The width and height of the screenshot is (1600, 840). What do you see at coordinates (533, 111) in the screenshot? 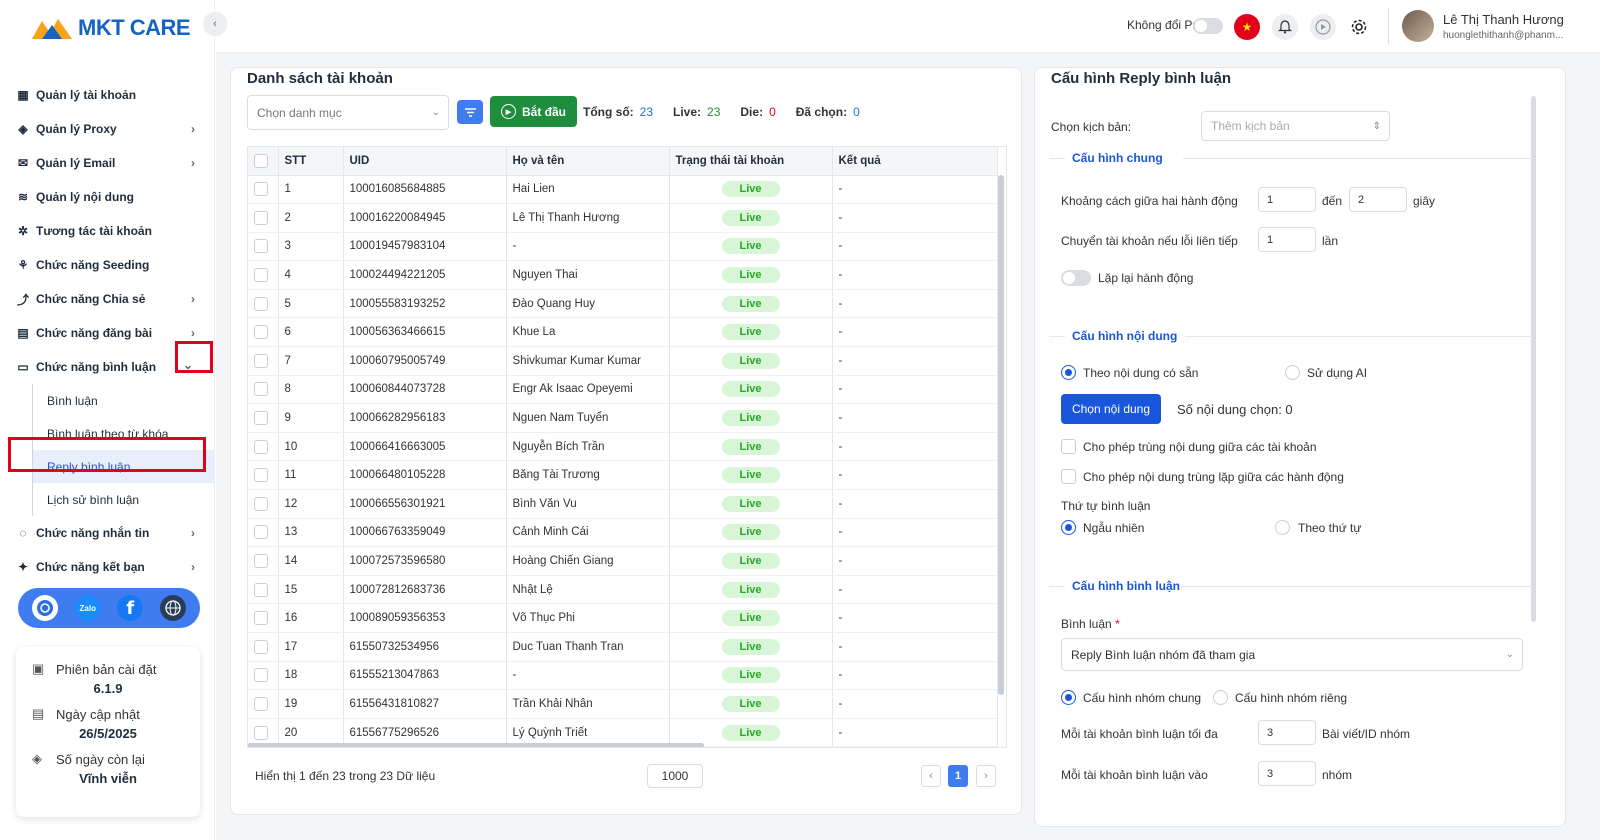
I see `start-button: ▶ Bắt đầu` at bounding box center [533, 111].